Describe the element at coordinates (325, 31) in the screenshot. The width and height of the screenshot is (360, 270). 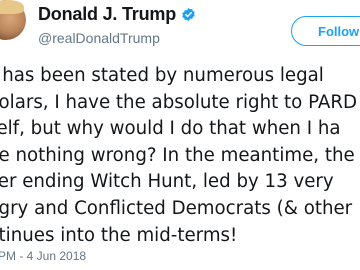
I see `follow-button: Follow` at that location.